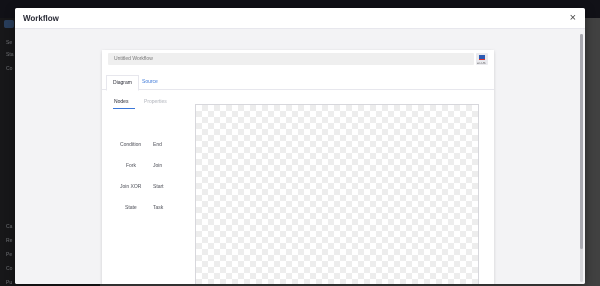 This screenshot has height=286, width=600. Describe the element at coordinates (124, 108) in the screenshot. I see `active-tab-indicator` at that location.